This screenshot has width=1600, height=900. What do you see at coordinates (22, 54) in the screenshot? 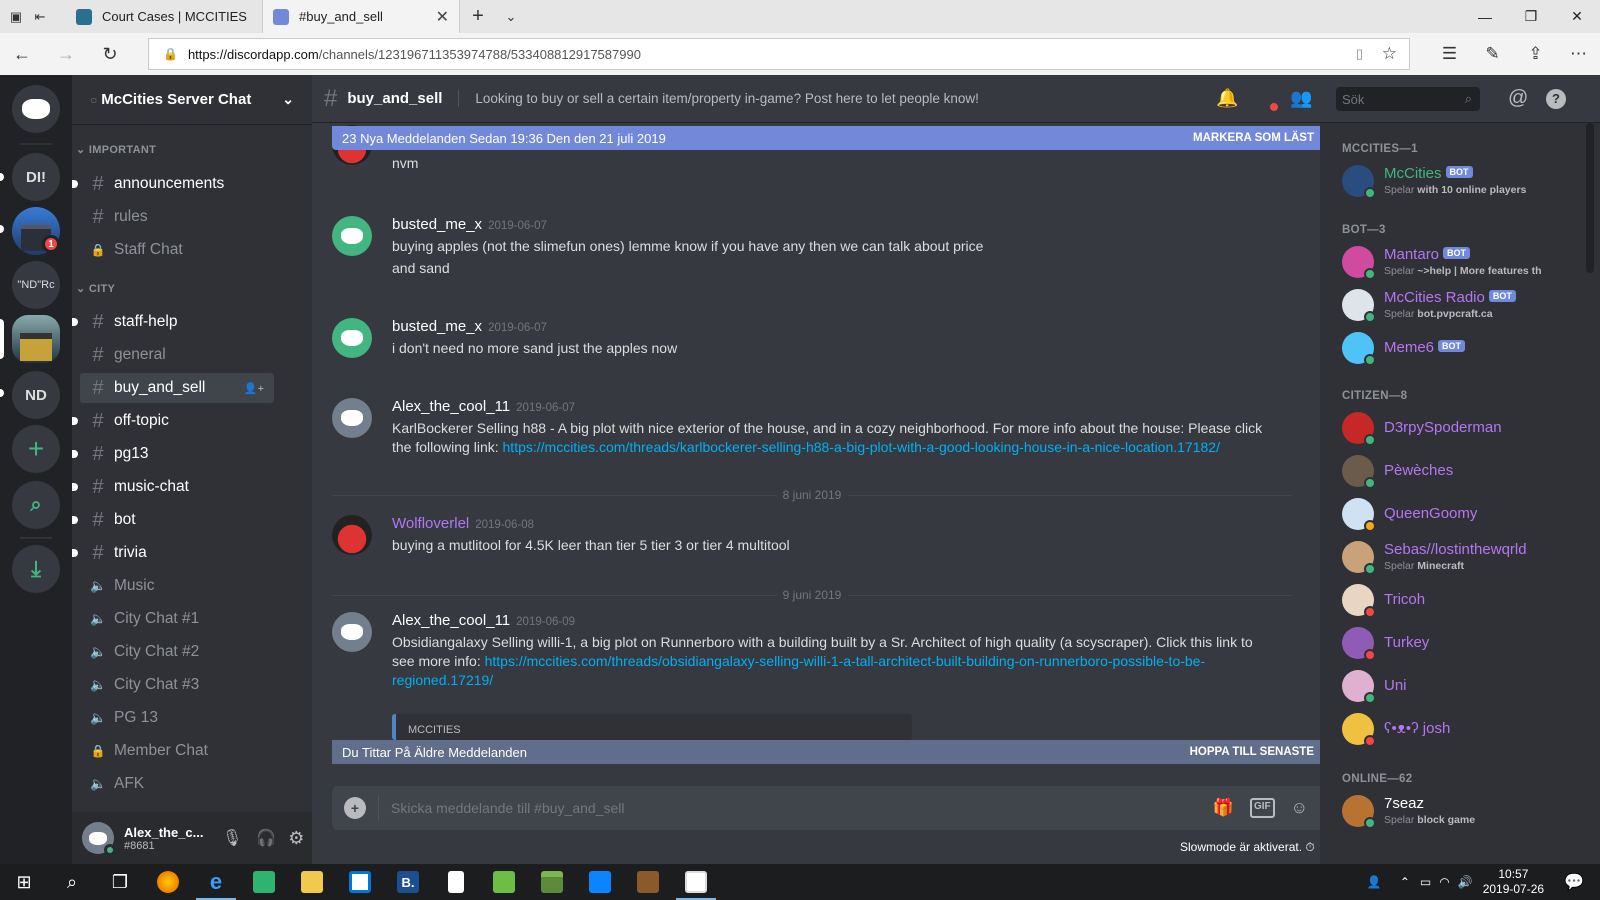
I see `back-icon: ←` at bounding box center [22, 54].